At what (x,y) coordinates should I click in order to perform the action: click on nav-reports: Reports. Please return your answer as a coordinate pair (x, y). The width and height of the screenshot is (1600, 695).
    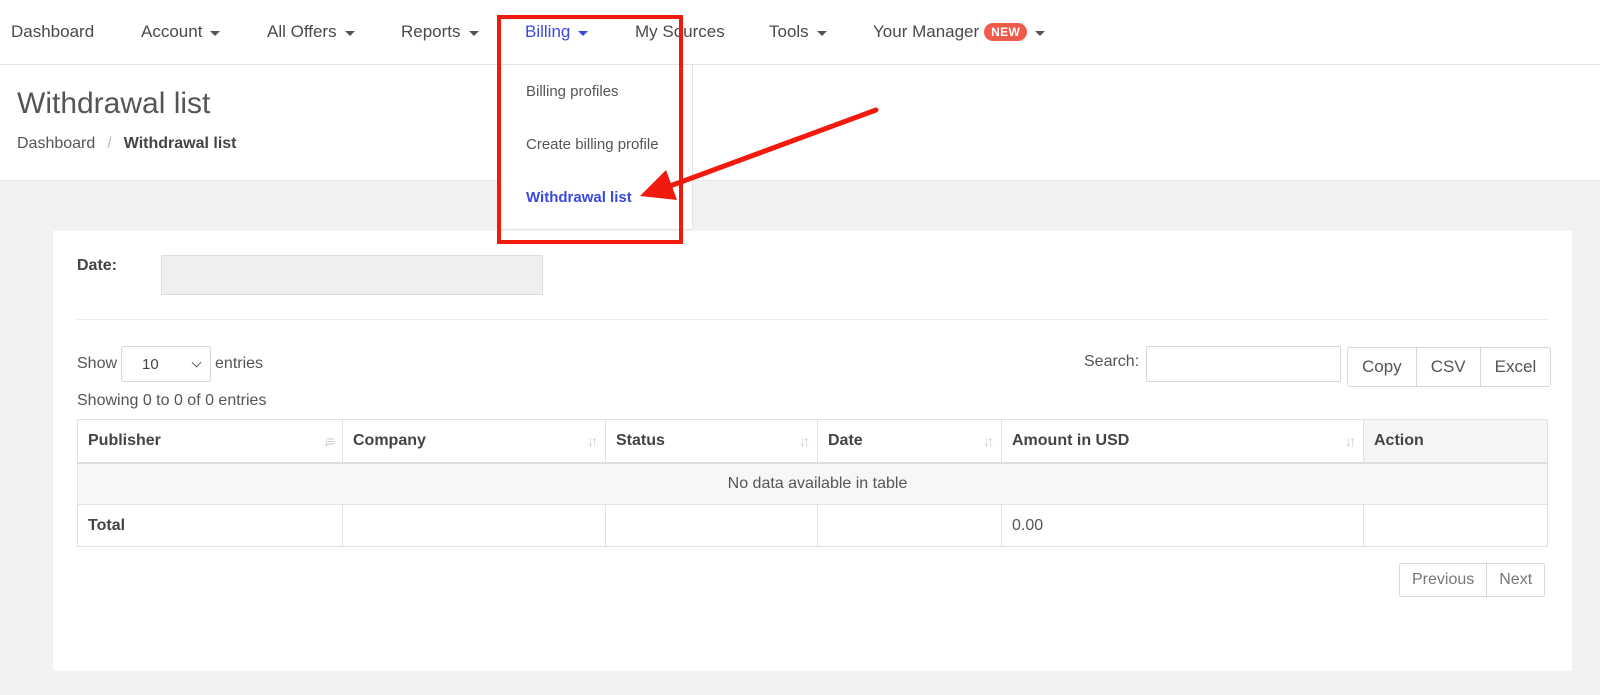
    Looking at the image, I should click on (440, 32).